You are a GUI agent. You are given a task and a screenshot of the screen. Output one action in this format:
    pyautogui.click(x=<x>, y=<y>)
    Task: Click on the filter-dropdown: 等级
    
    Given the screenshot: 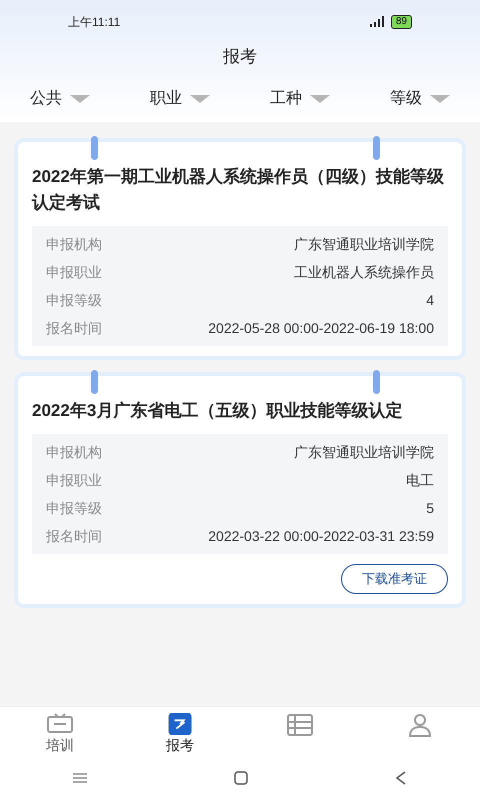 What is the action you would take?
    pyautogui.click(x=420, y=99)
    